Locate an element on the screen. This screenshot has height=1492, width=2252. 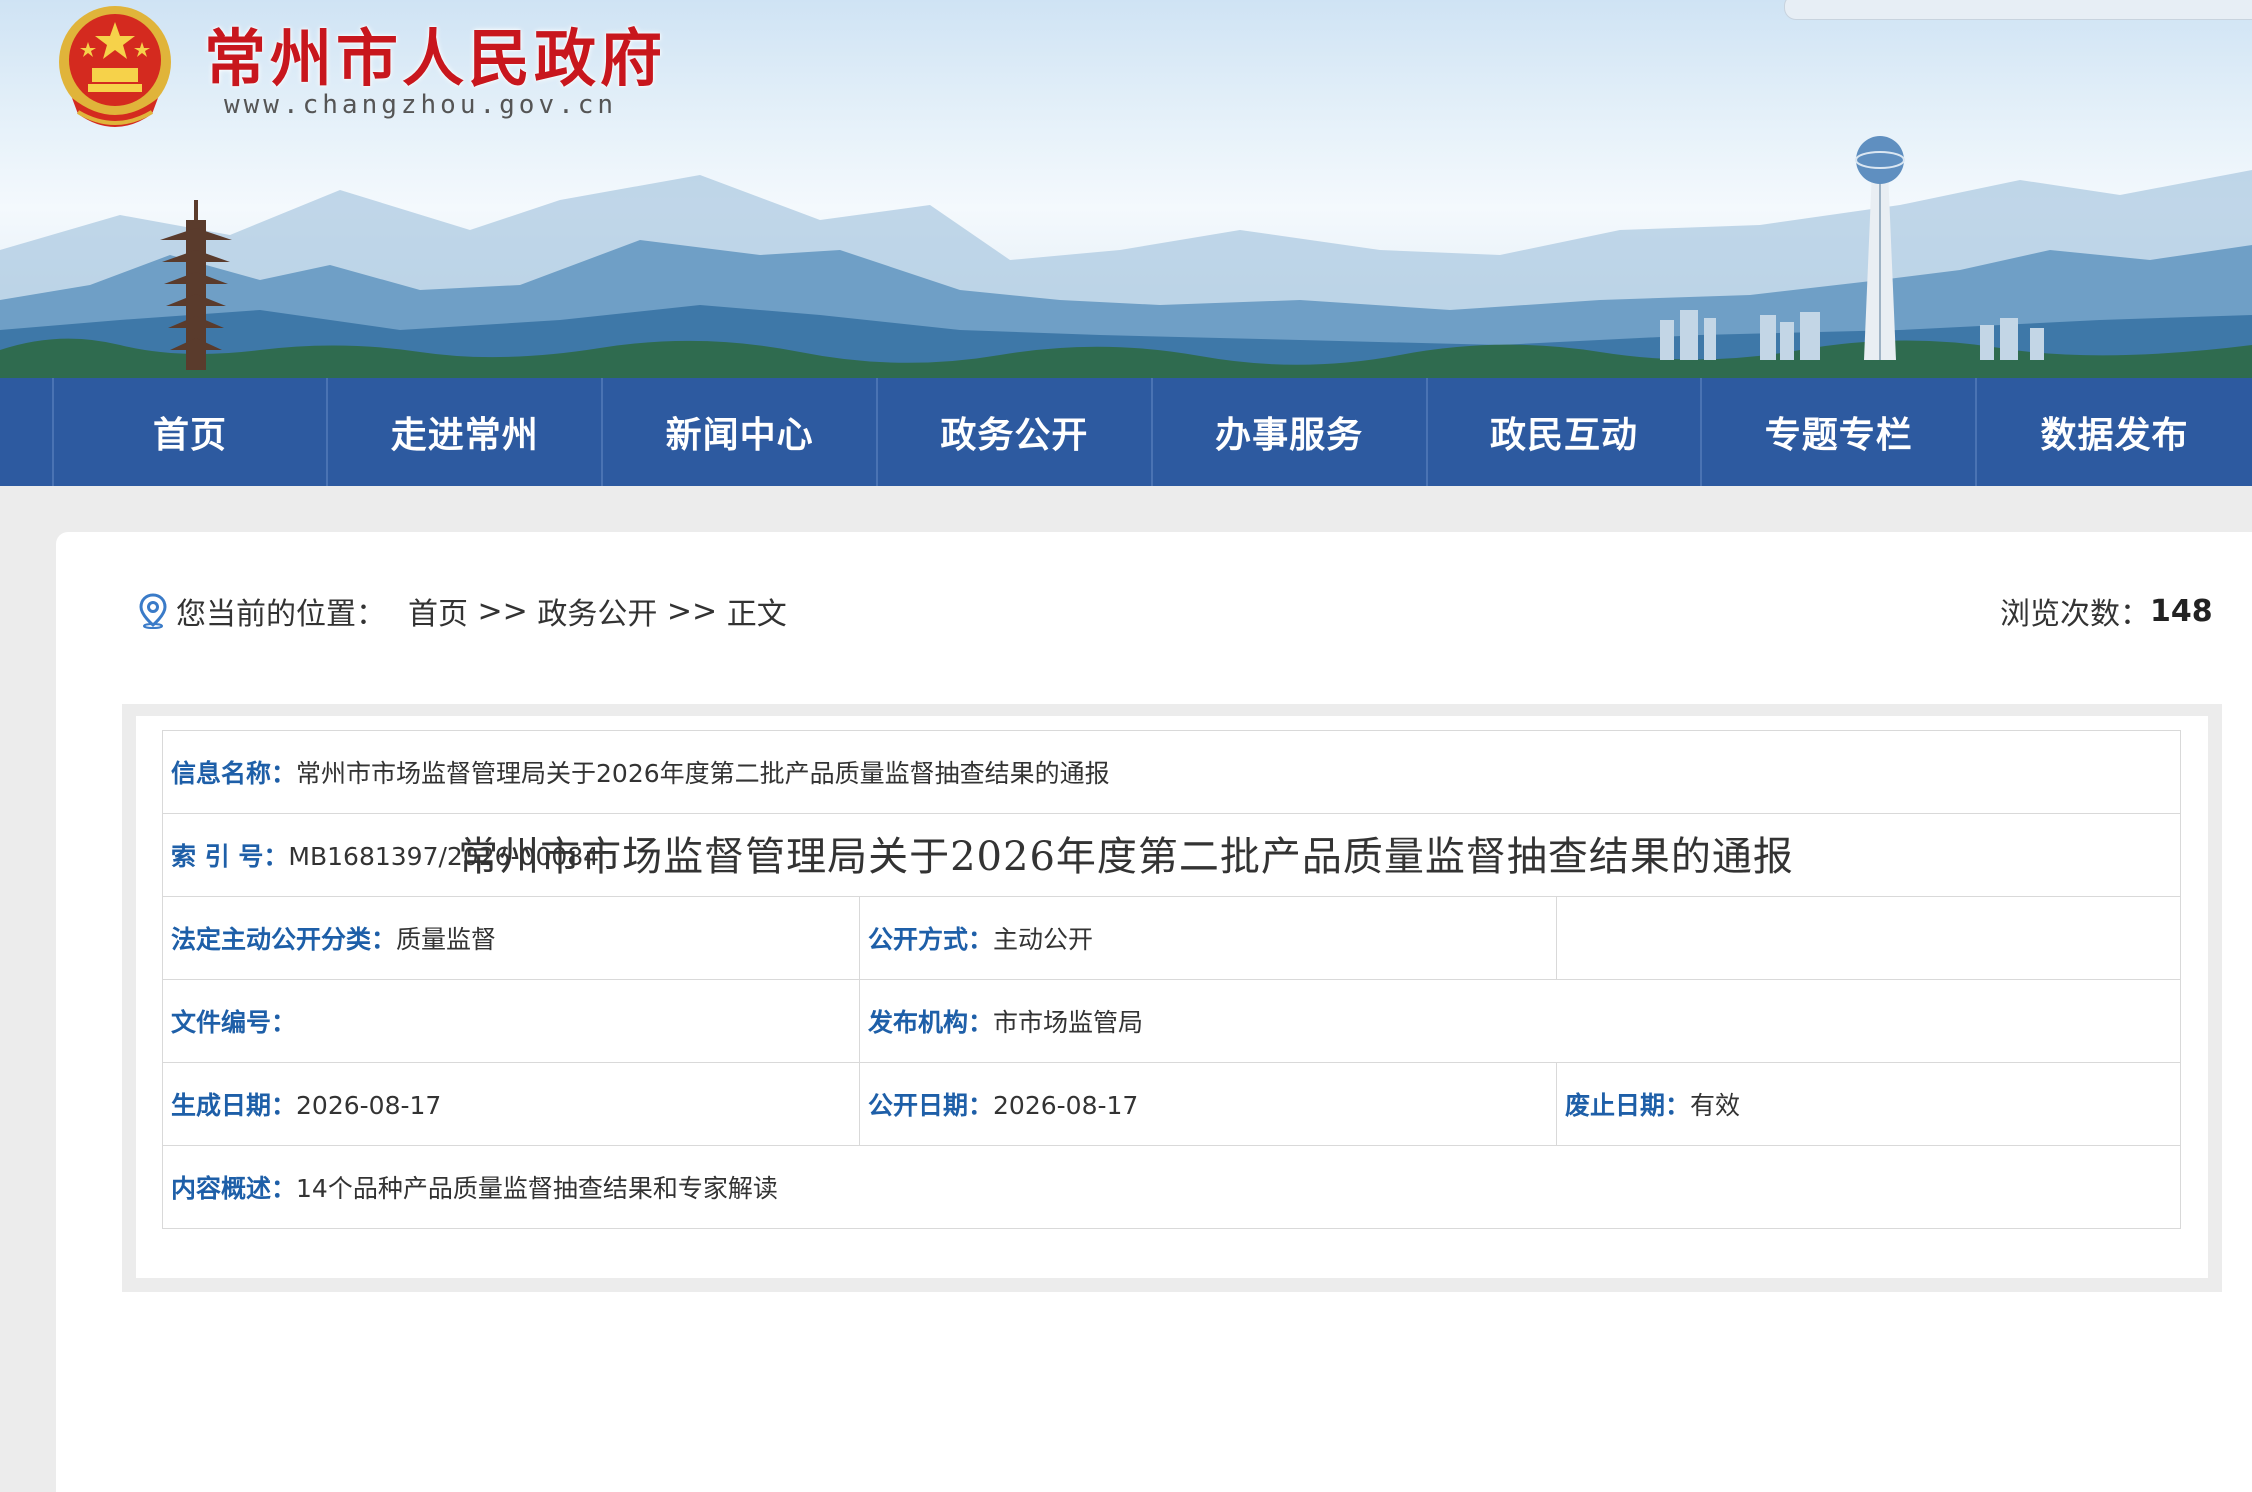
nav-item-government-affairs: 政务公开 is located at coordinates (1015, 432).